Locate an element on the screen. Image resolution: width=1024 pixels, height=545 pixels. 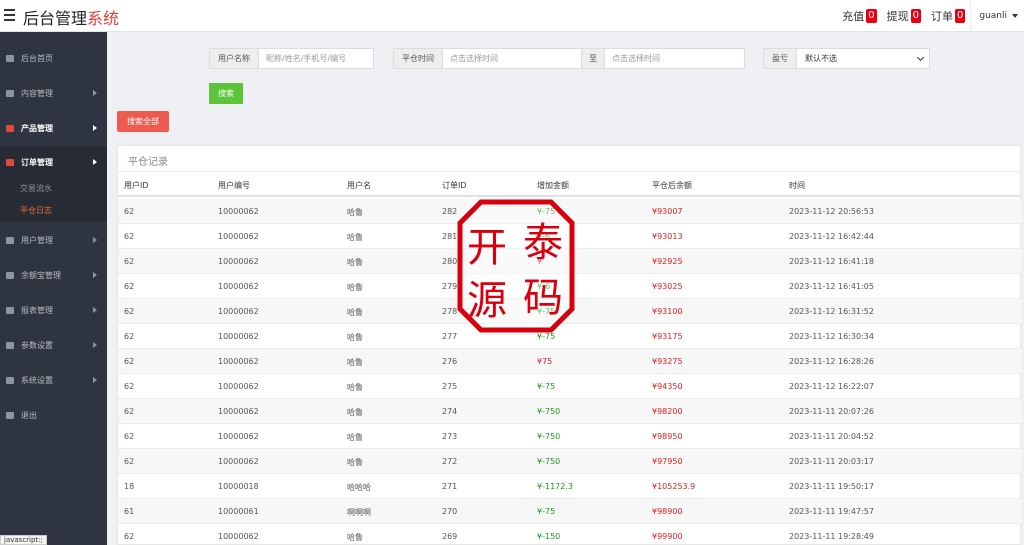
cell-time: 2023-11-12 16:42:44 is located at coordinates (831, 236).